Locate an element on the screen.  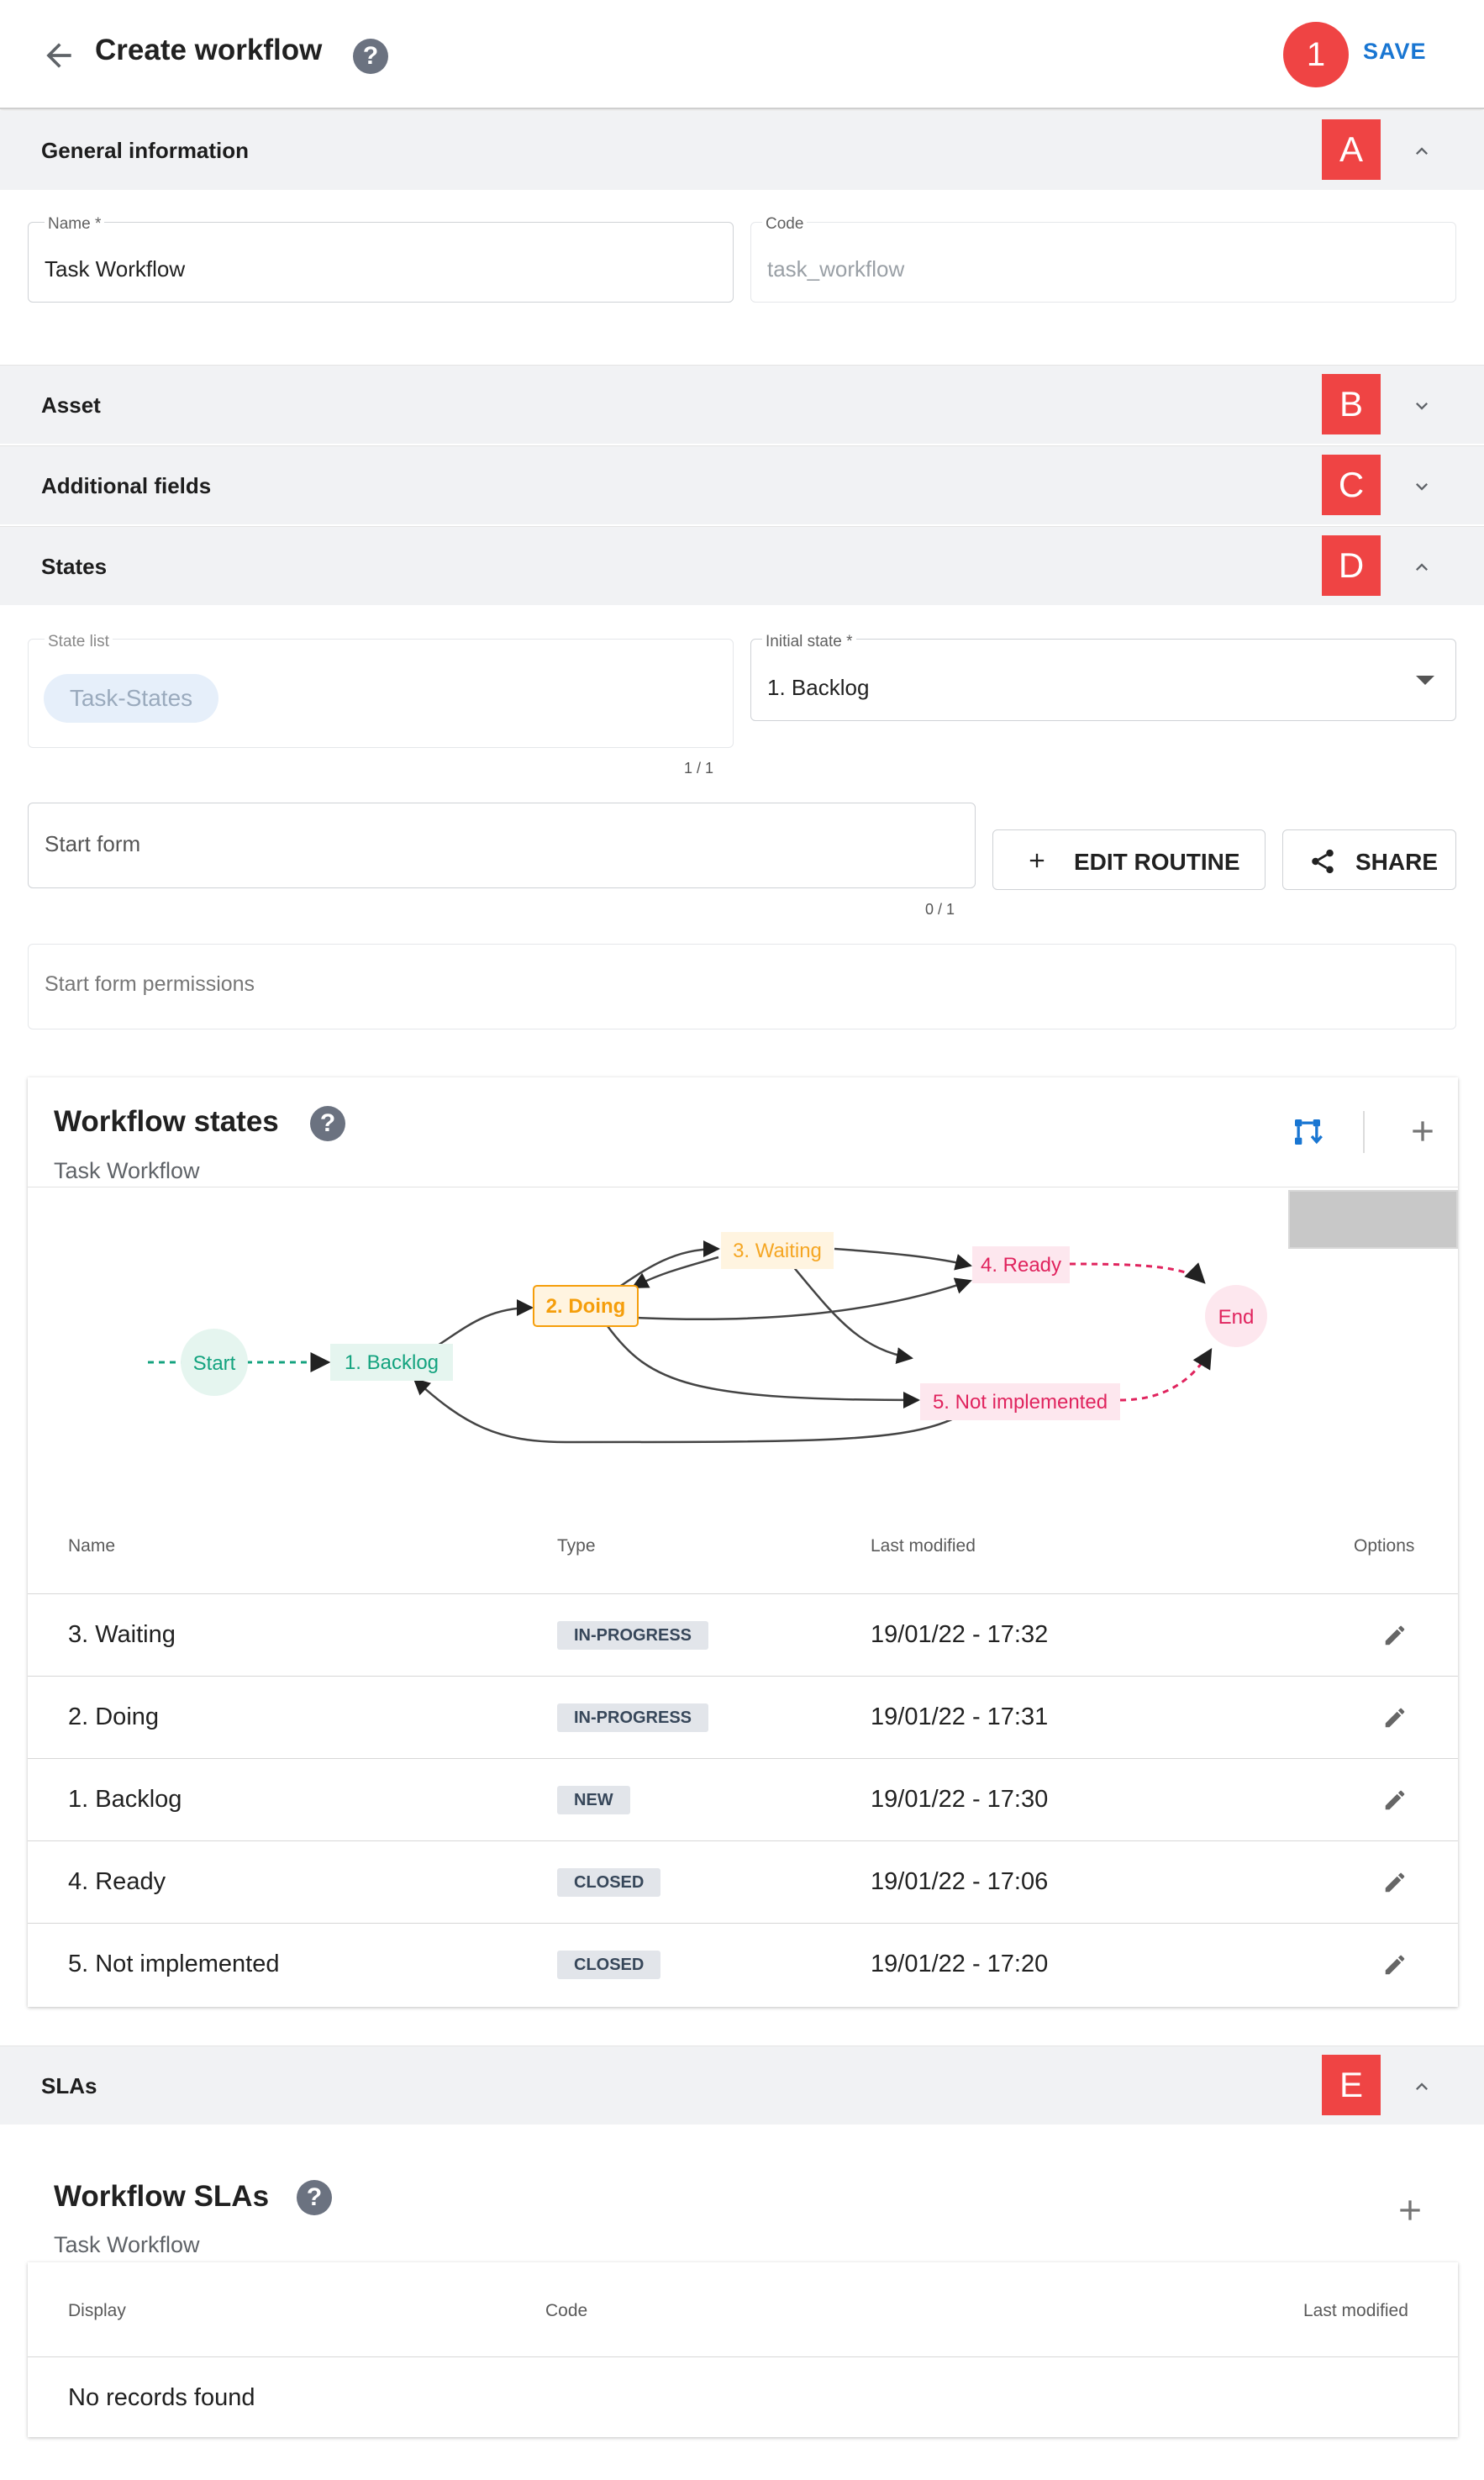
add-sla-icon is located at coordinates (1410, 2210).